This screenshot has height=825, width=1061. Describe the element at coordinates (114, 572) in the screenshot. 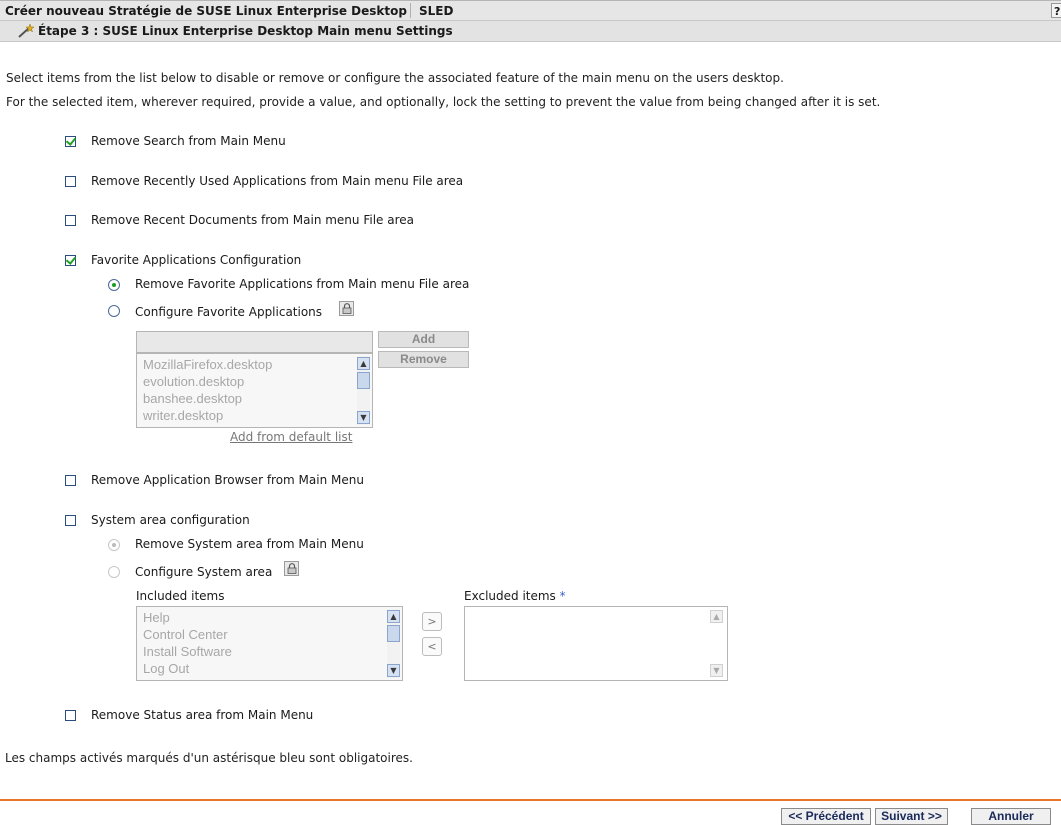

I see `configure-system-area-radio` at that location.